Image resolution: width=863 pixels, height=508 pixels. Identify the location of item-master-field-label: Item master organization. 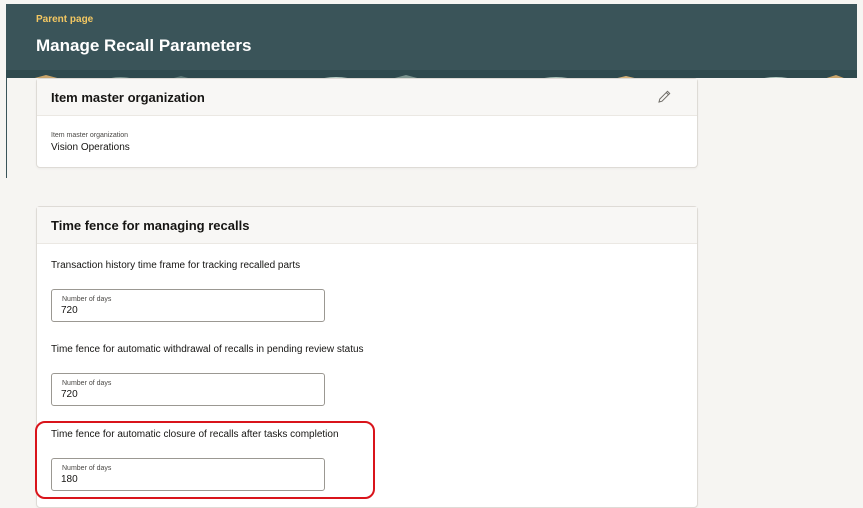
(90, 135).